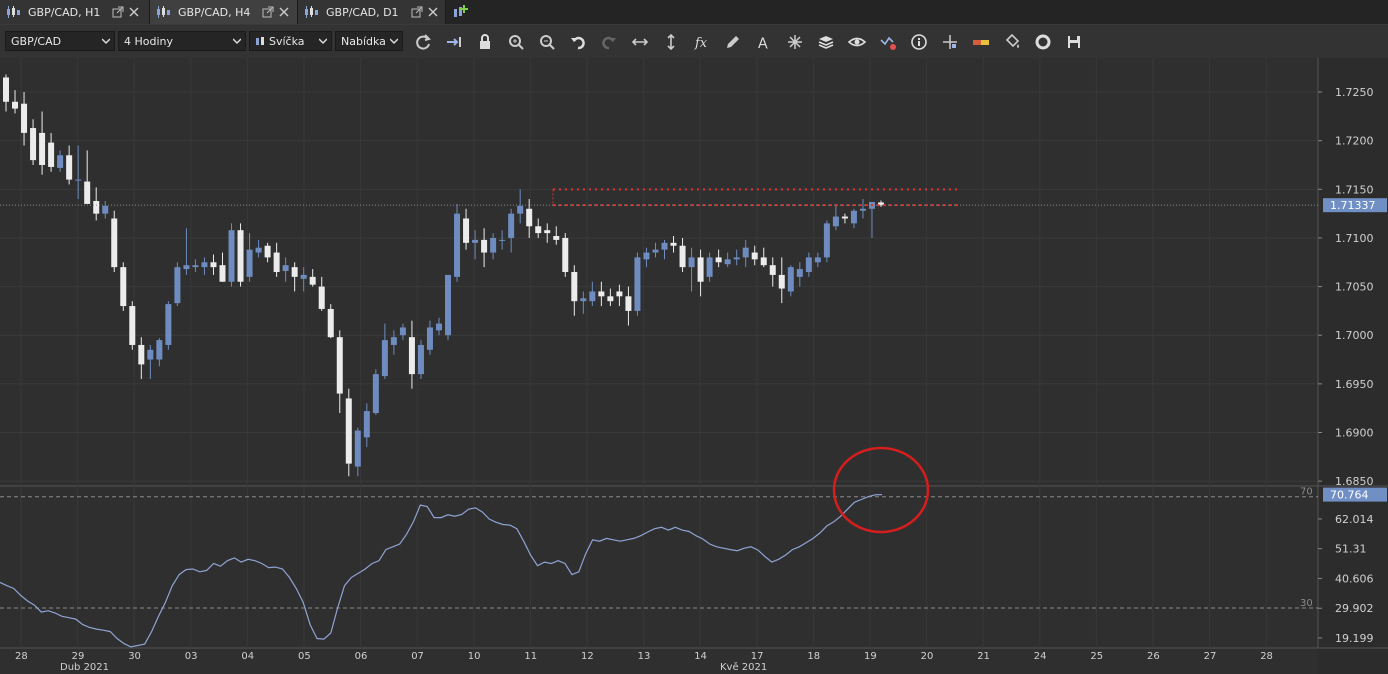 This screenshot has width=1388, height=674. Describe the element at coordinates (64, 12) in the screenshot. I see `tab-label: GBP/CAD, H1` at that location.